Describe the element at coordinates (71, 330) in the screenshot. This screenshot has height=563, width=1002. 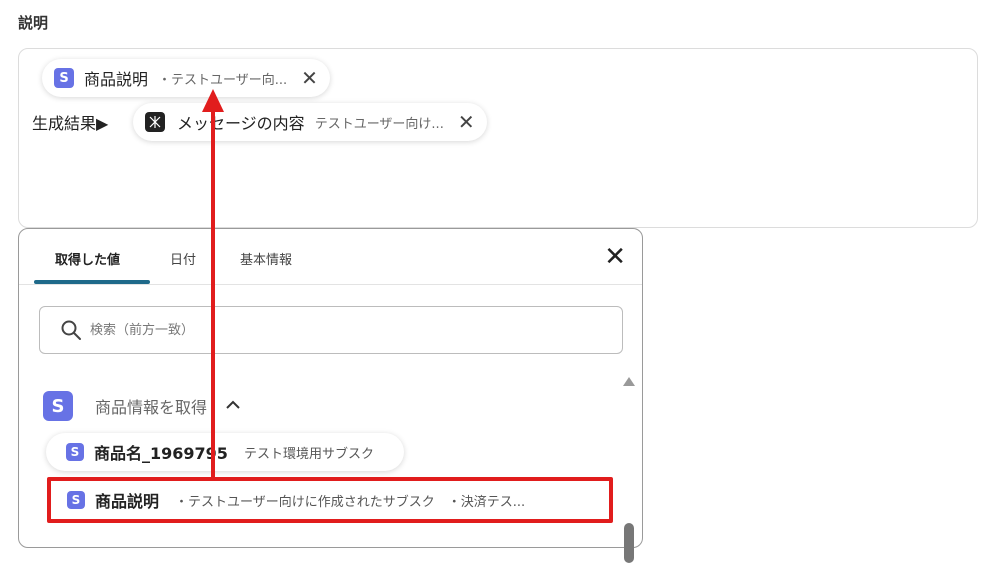
I see `search-icon` at that location.